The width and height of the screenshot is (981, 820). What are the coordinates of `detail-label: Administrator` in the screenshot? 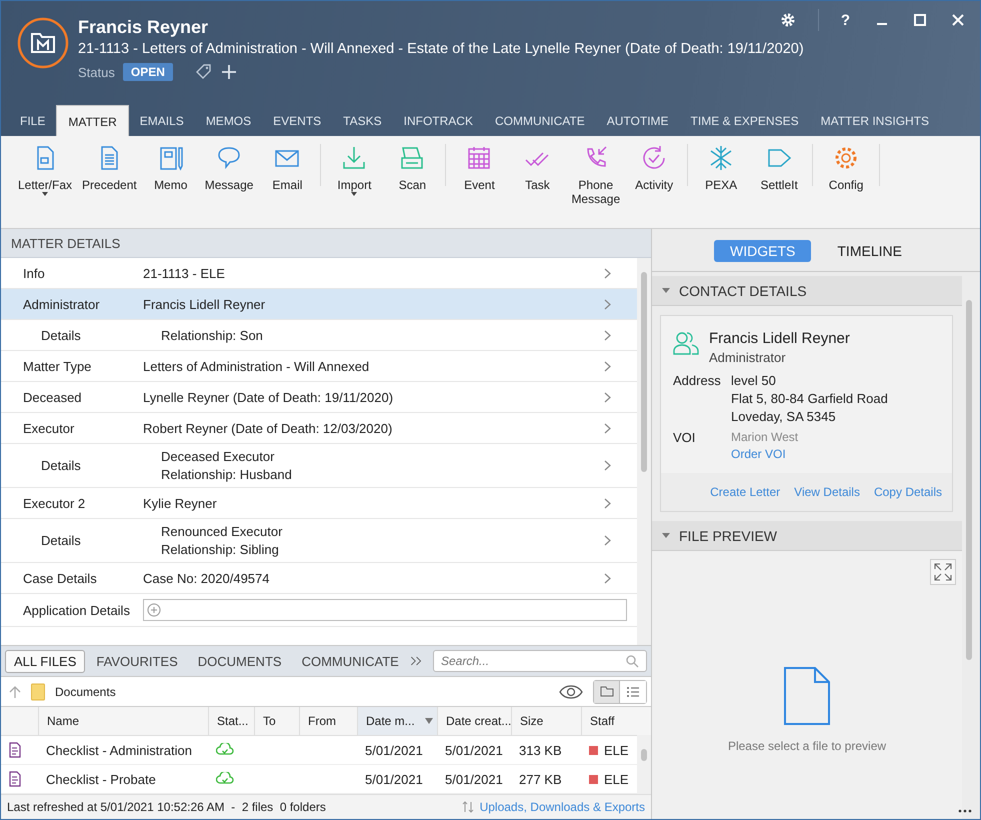 It's located at (61, 304).